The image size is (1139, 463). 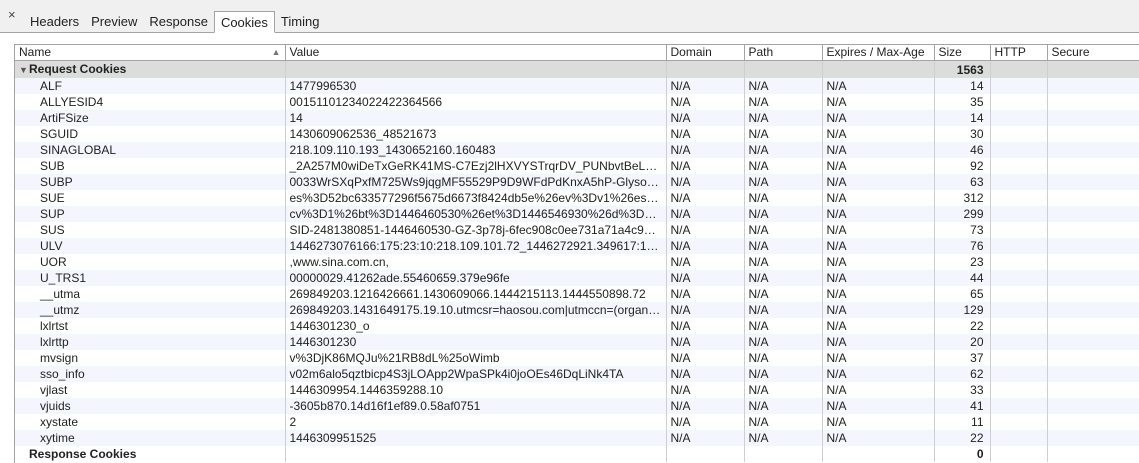 What do you see at coordinates (150, 182) in the screenshot?
I see `cookie-name-cell: SUBP` at bounding box center [150, 182].